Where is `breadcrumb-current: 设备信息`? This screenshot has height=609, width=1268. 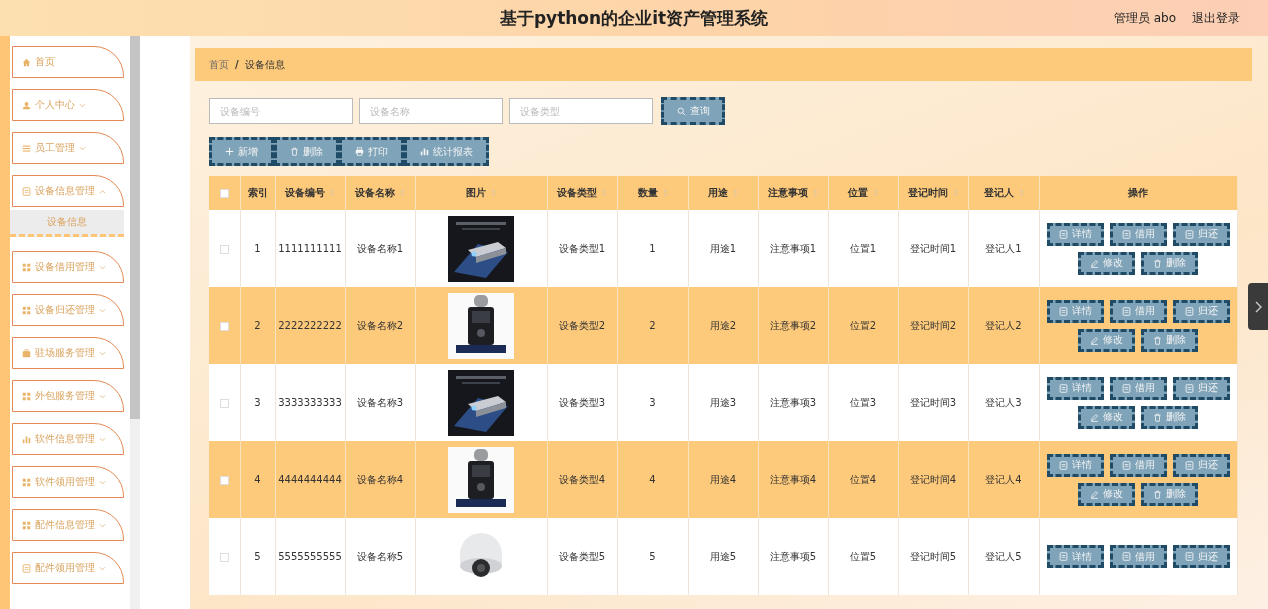
breadcrumb-current: 设备信息 is located at coordinates (264, 64).